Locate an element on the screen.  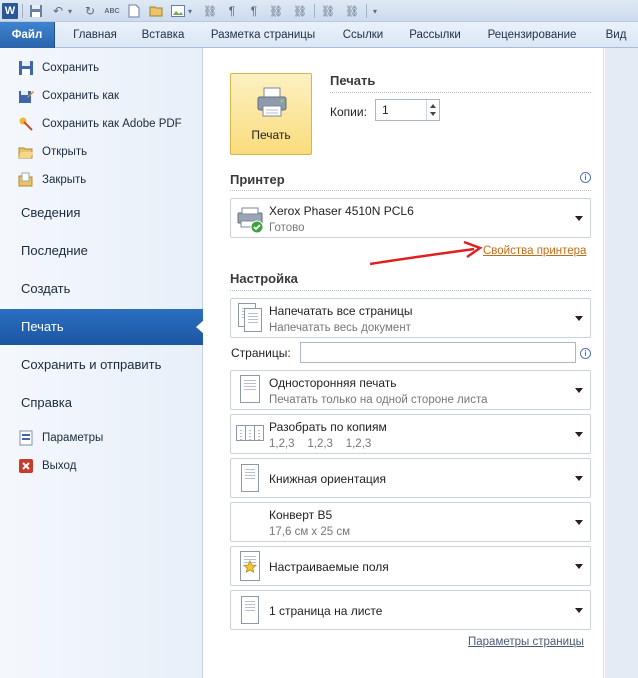
print-range-subtitle: Напечатать весь документ is located at coordinates (340, 328).